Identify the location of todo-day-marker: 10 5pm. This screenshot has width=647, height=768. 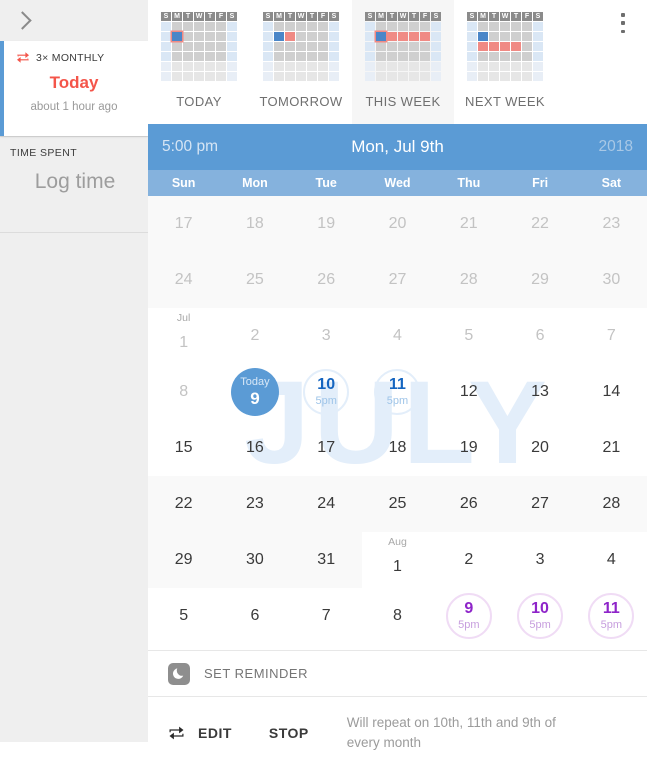
(326, 392).